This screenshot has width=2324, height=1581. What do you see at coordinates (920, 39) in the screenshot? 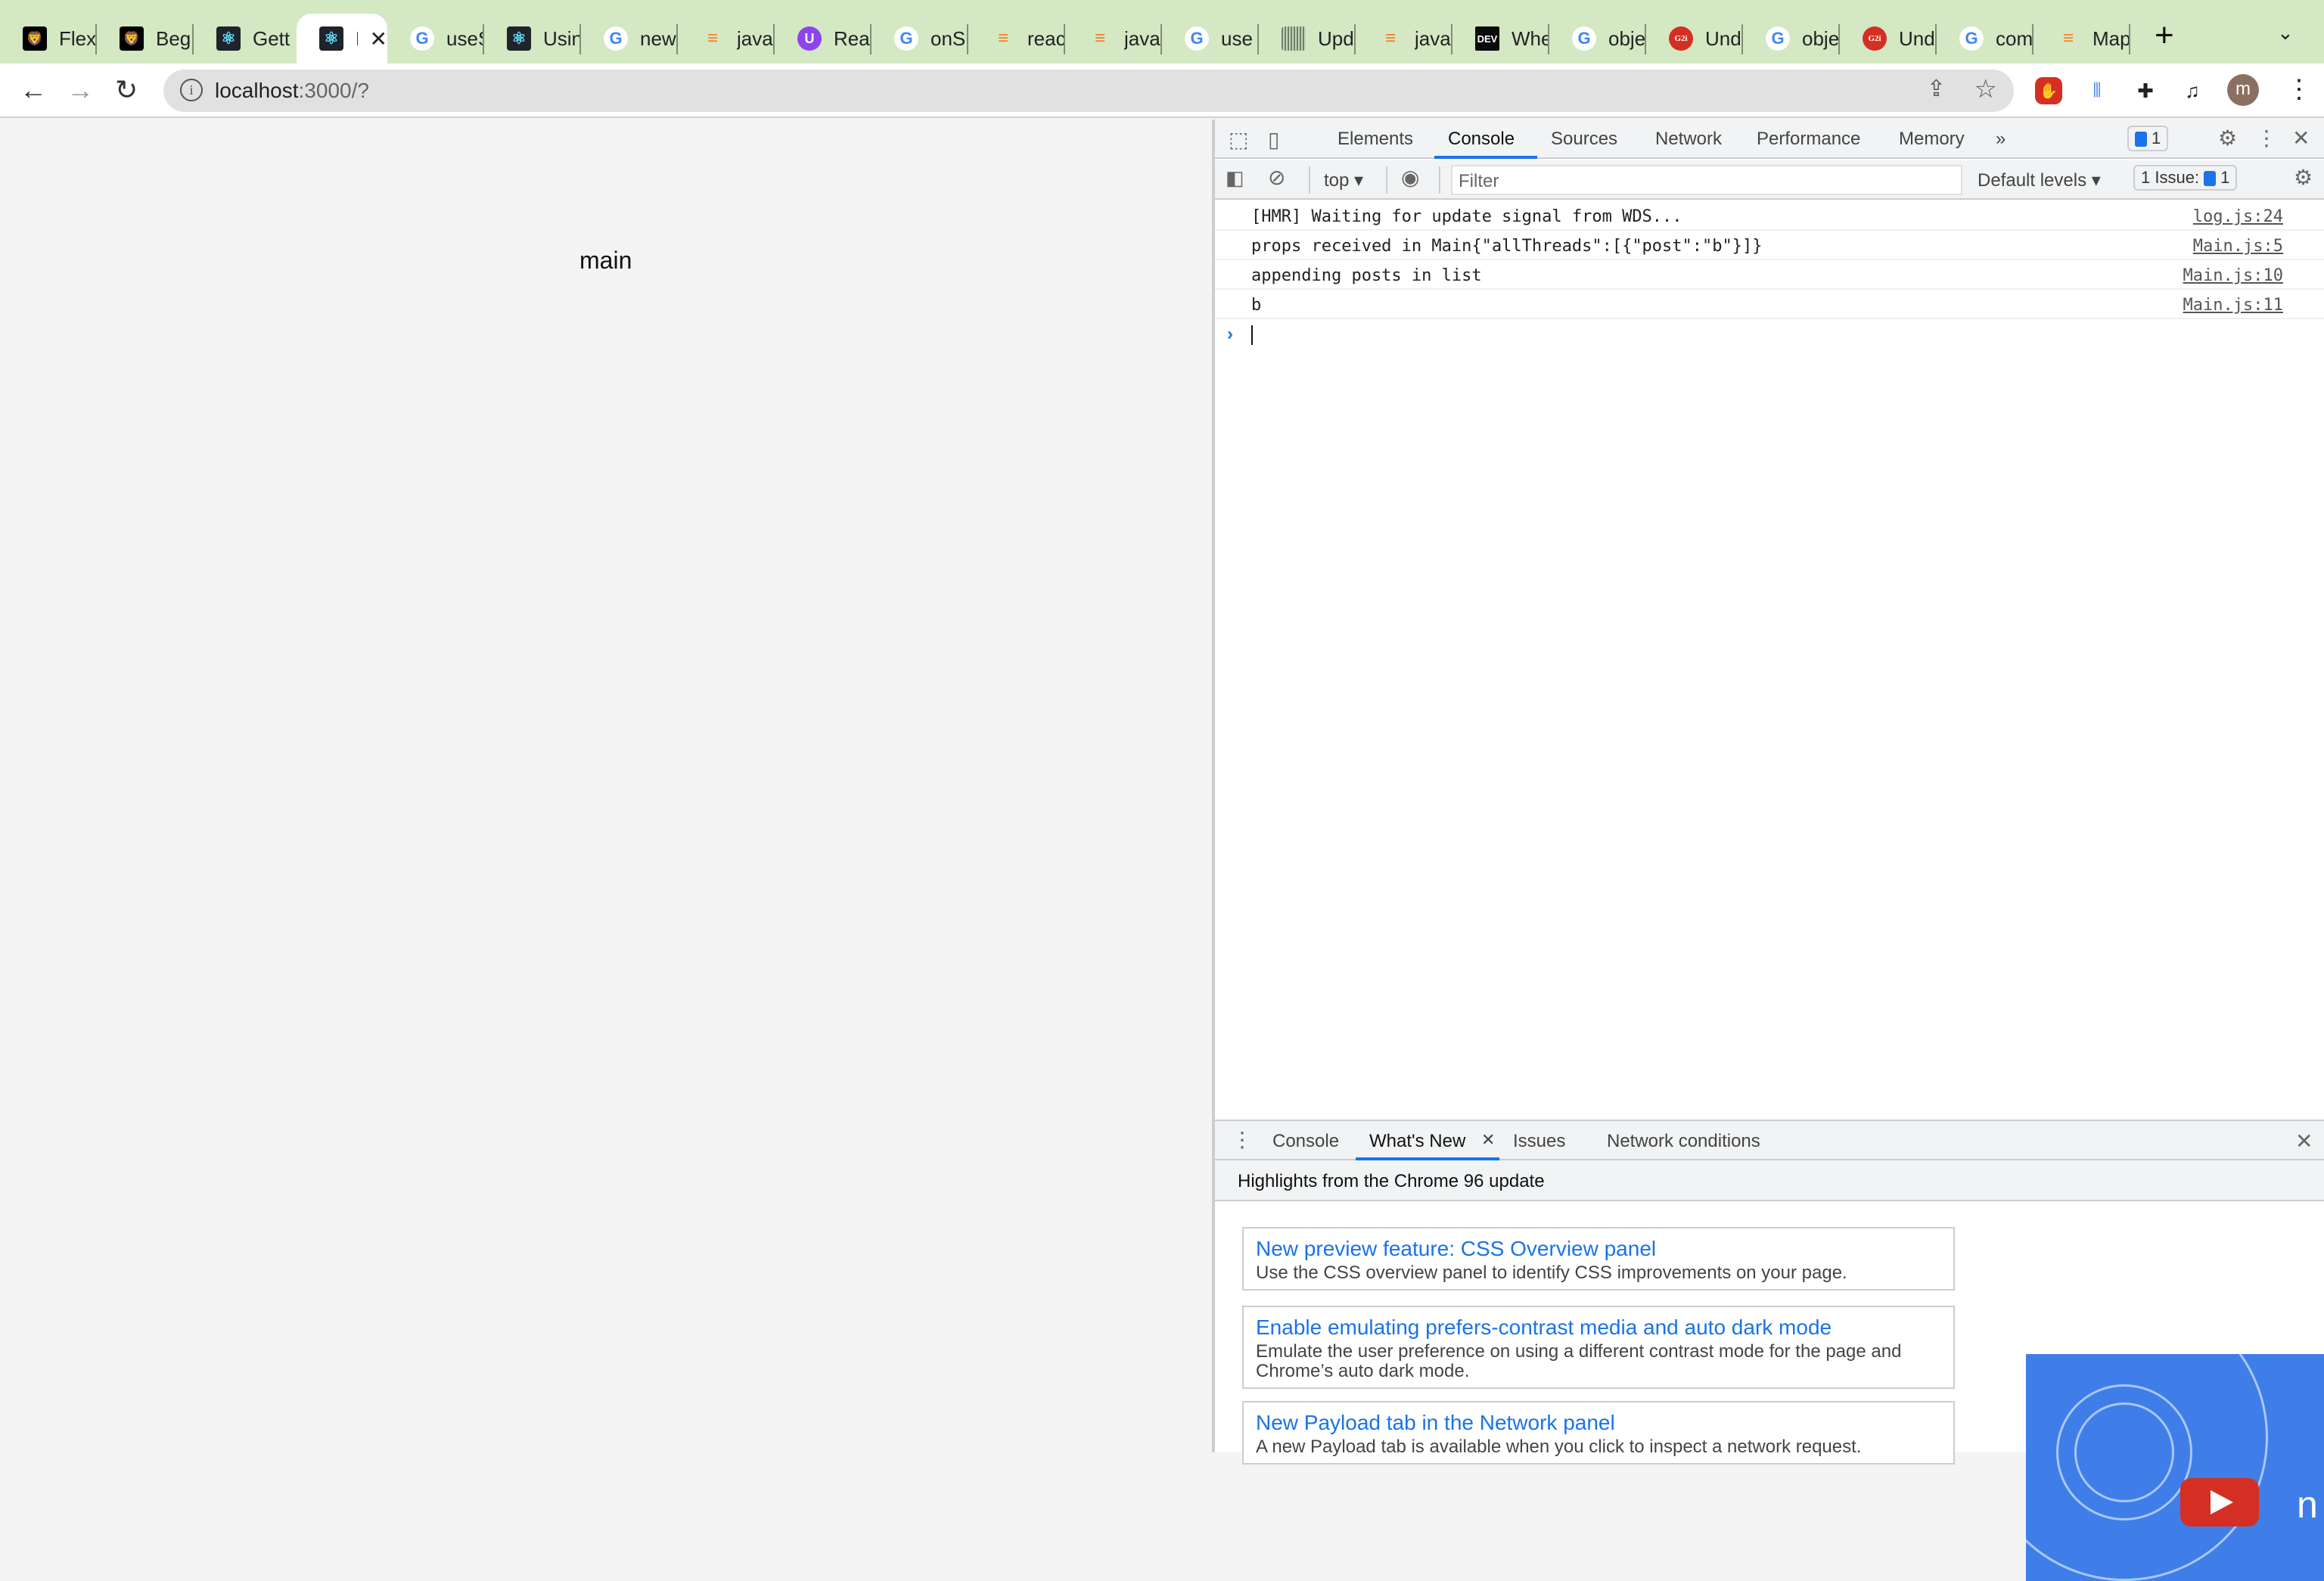
I see `browser-tab: GonSubmit` at bounding box center [920, 39].